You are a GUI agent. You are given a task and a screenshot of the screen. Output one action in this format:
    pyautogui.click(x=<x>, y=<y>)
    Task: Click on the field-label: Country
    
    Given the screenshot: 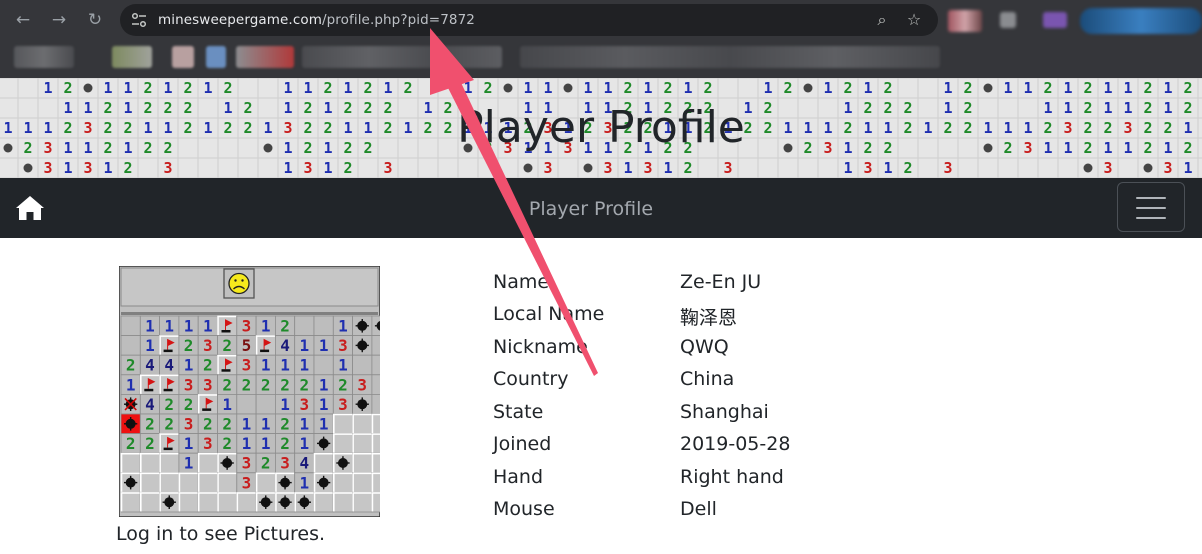 What is the action you would take?
    pyautogui.click(x=531, y=379)
    